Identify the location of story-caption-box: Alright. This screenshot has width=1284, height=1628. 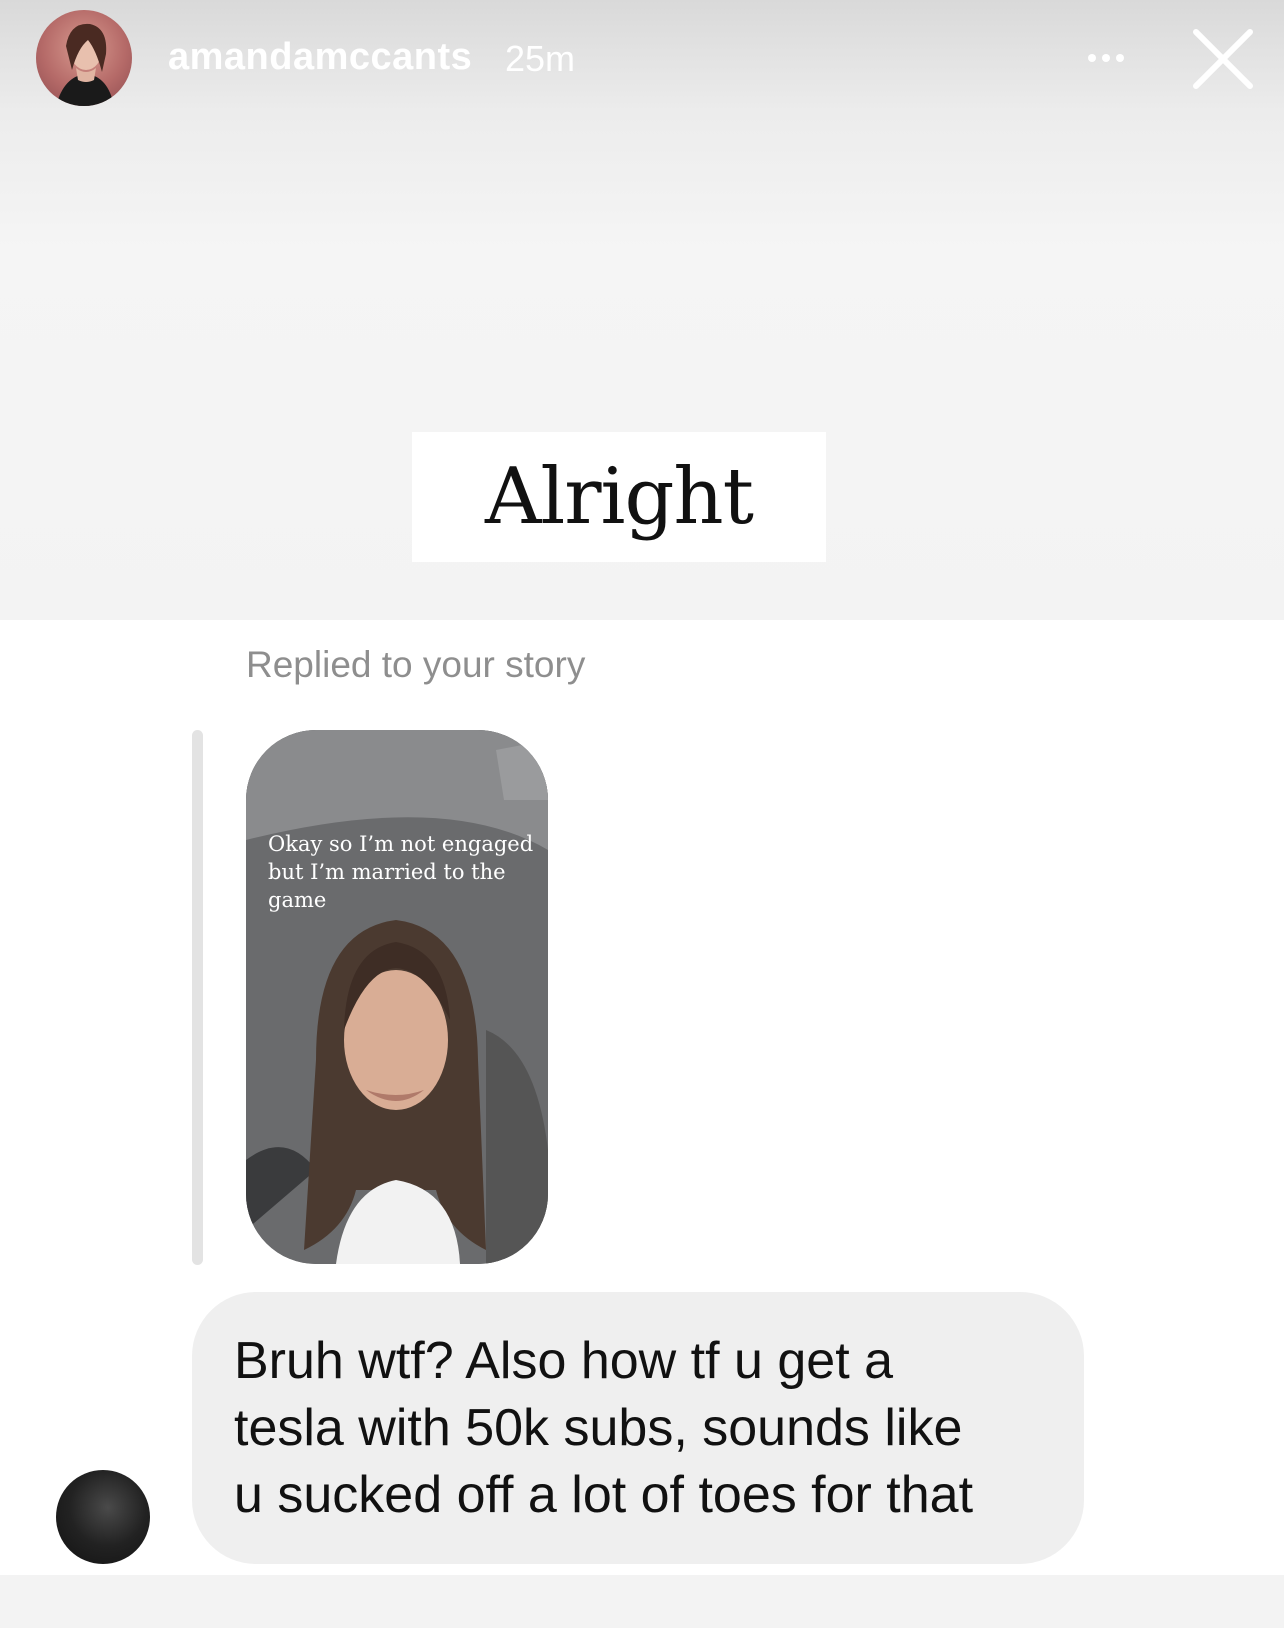
(619, 497).